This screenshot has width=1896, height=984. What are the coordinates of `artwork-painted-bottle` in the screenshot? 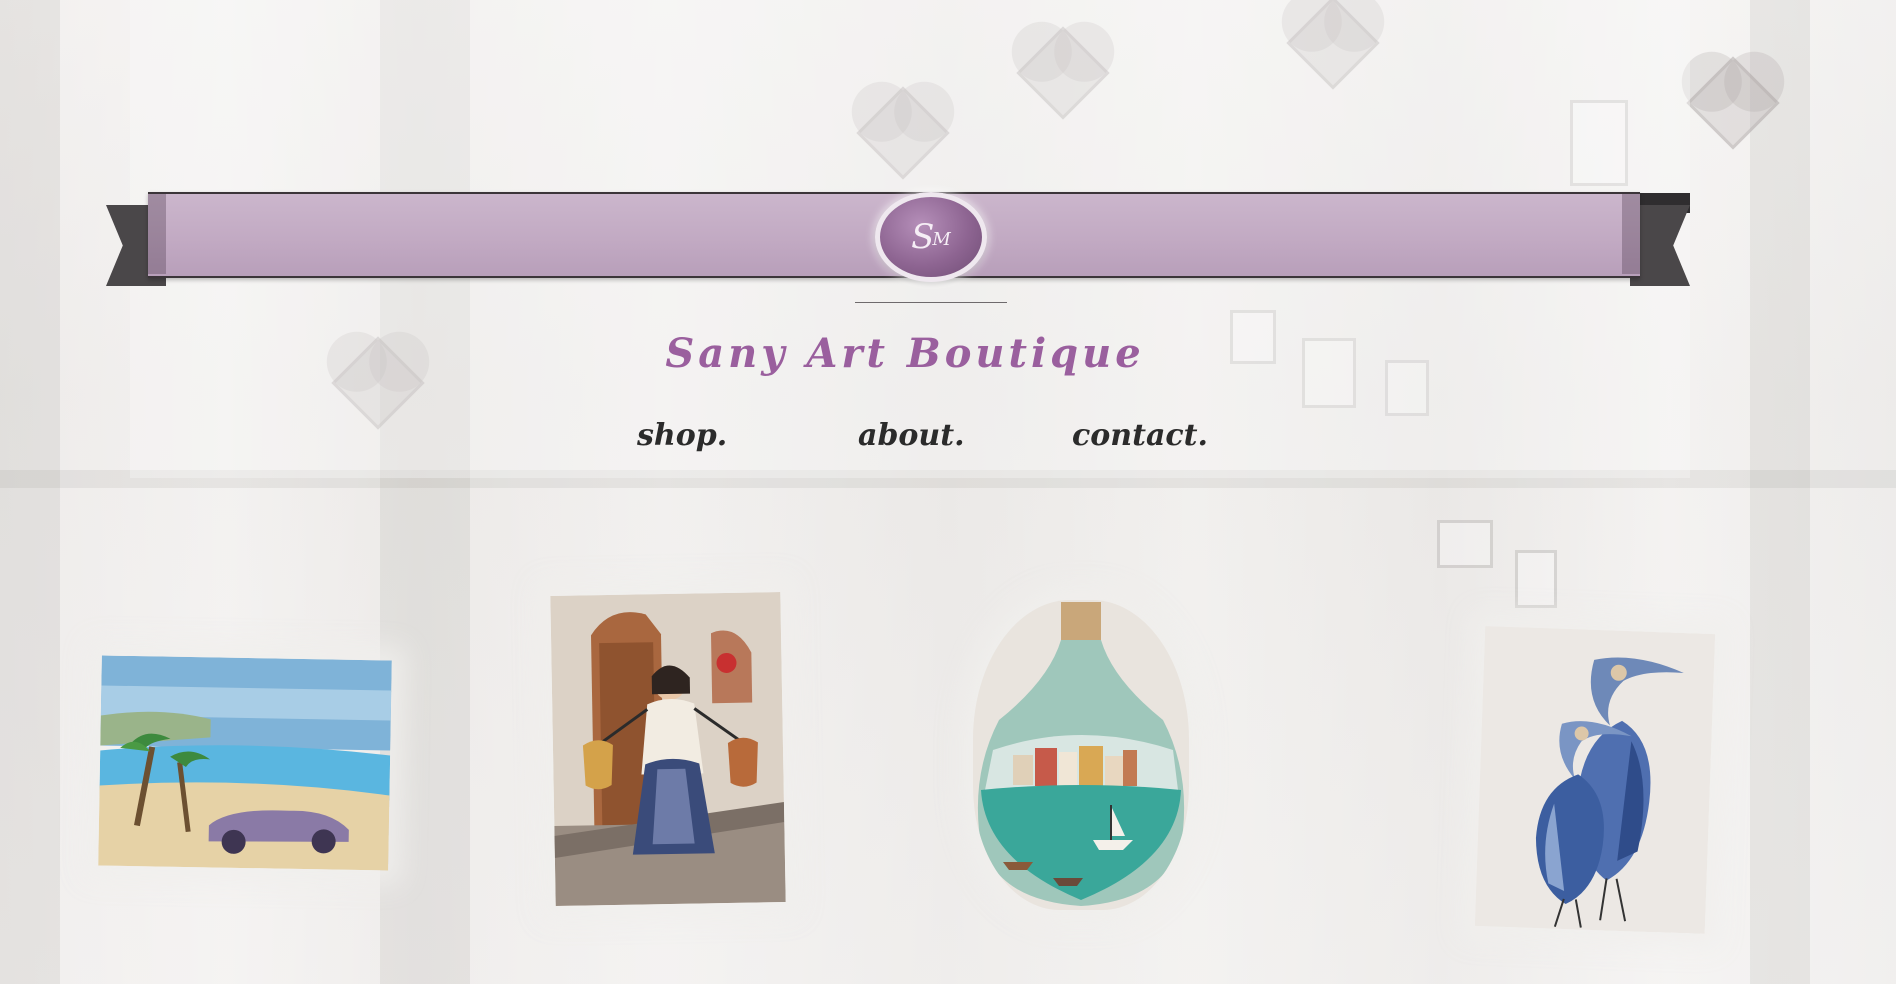 It's located at (1081, 755).